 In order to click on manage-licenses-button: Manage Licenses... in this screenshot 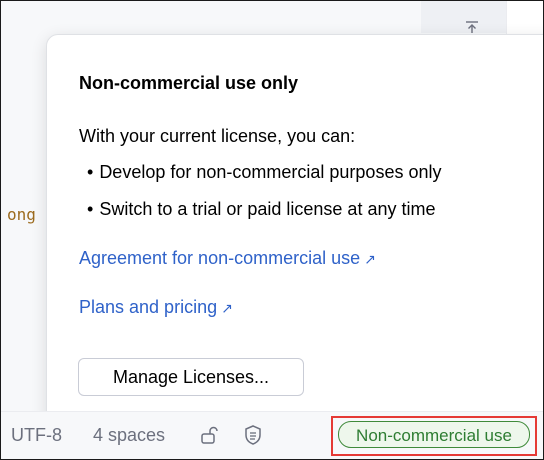, I will do `click(191, 377)`.